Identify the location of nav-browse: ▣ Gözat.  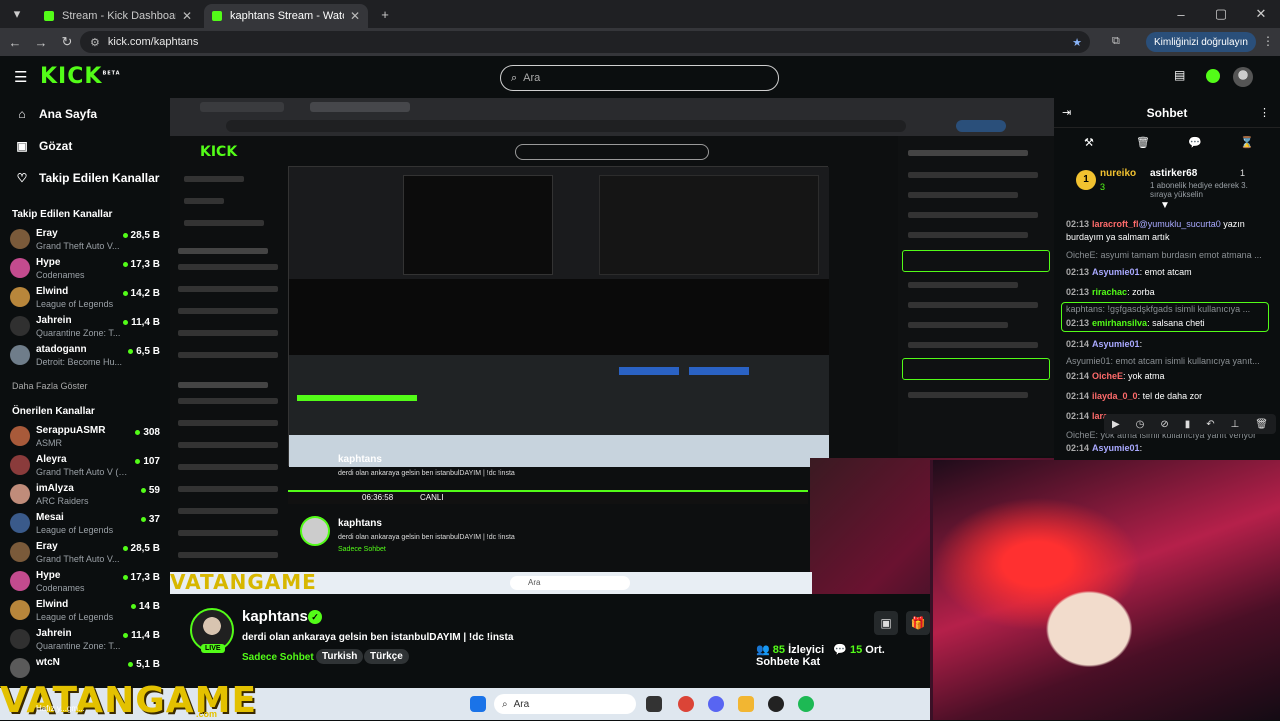
(43, 146).